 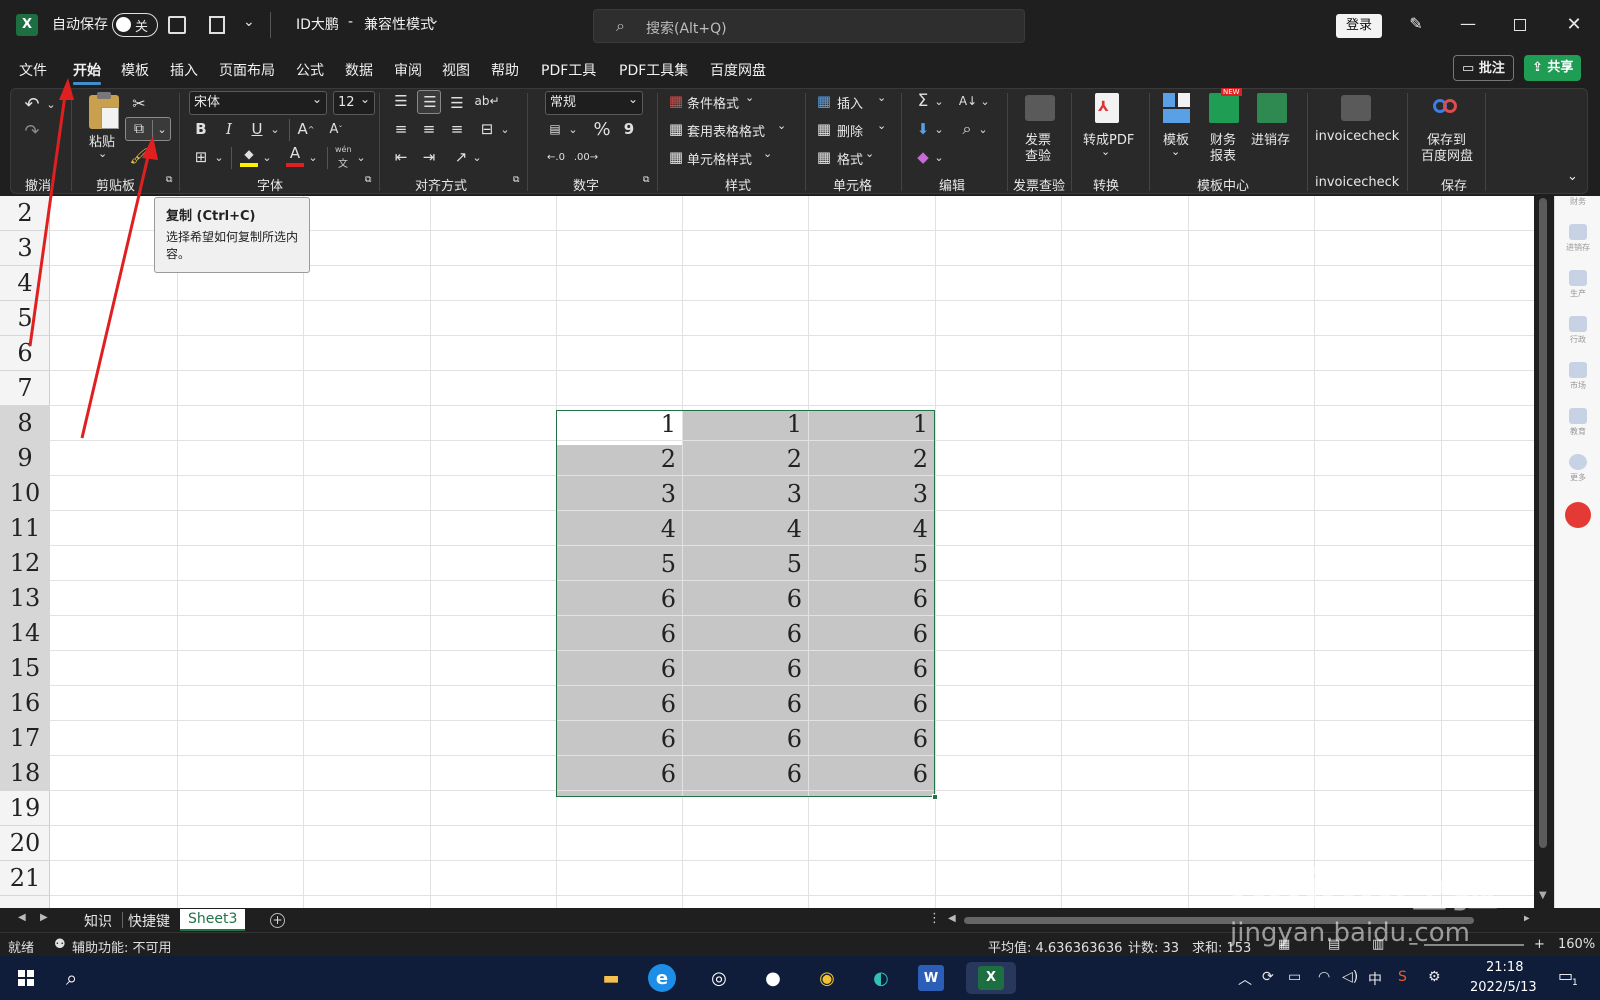 What do you see at coordinates (486, 101) in the screenshot?
I see `wrap-text-icon: ab↵` at bounding box center [486, 101].